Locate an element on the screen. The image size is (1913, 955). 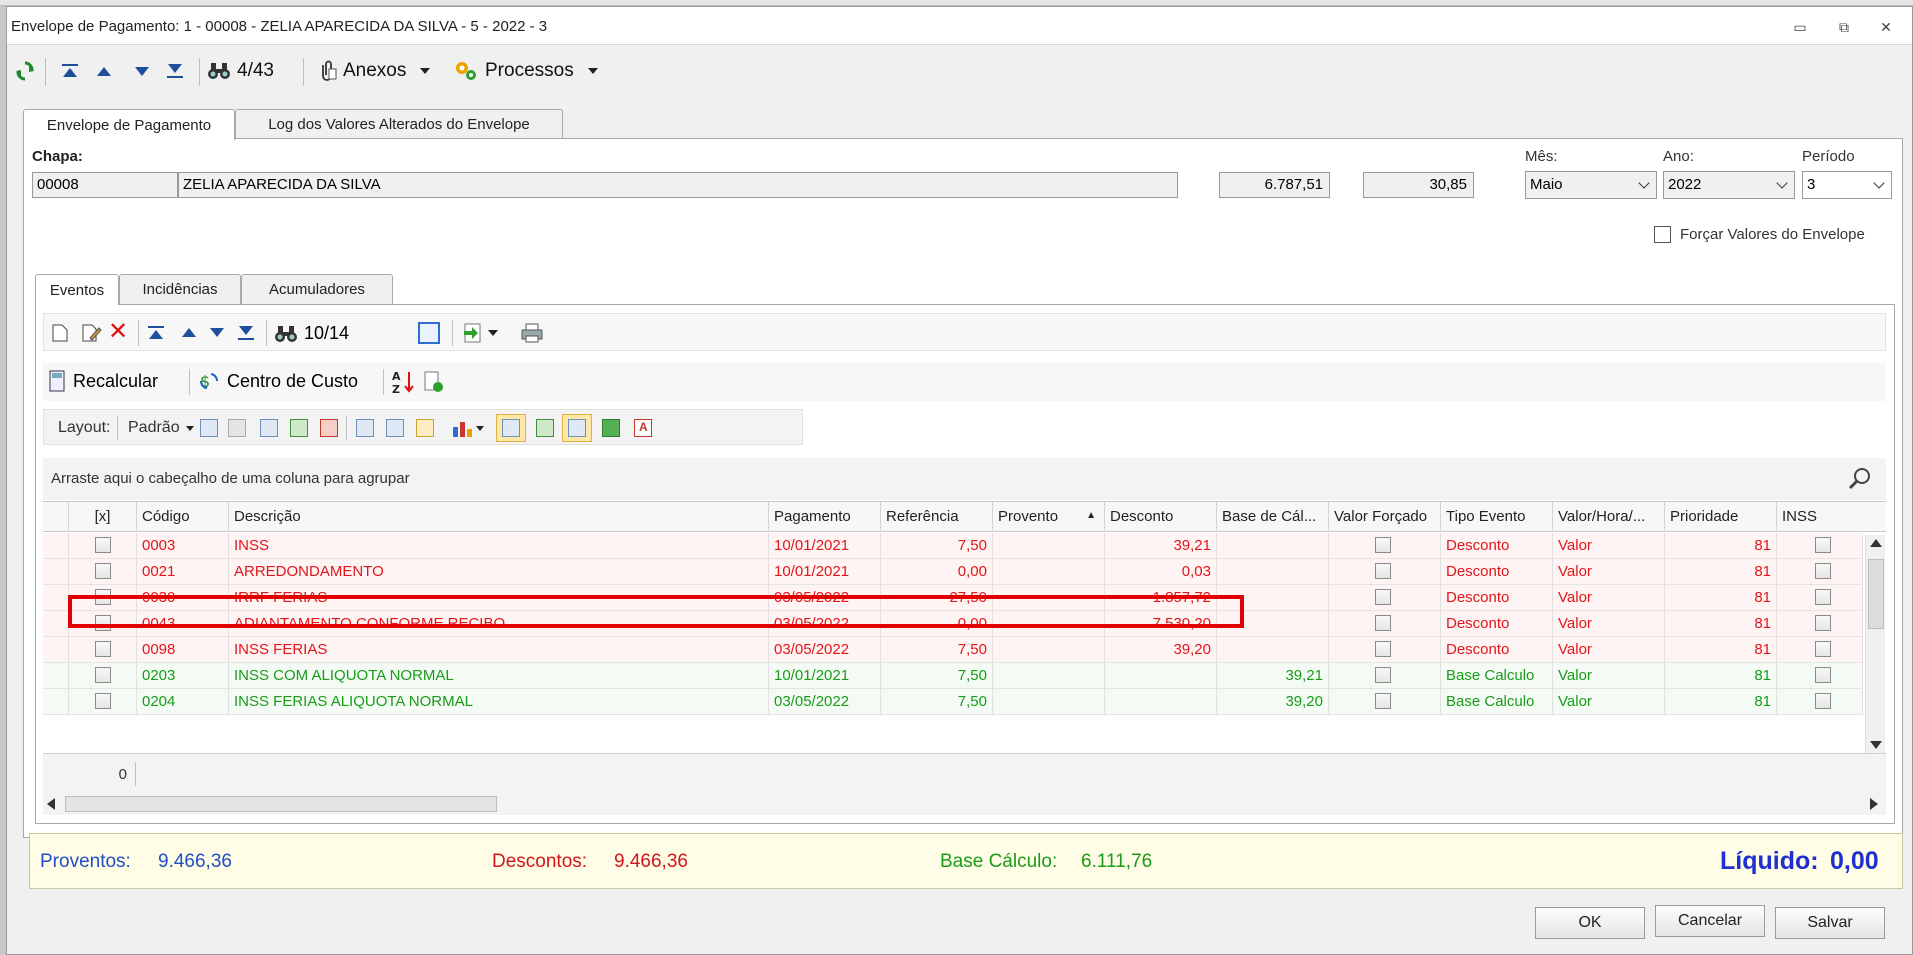
import-button is located at coordinates (480, 333).